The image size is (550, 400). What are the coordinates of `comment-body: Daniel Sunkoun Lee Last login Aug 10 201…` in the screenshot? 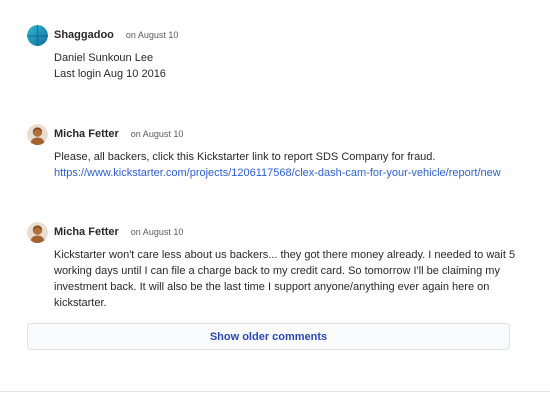 It's located at (287, 66).